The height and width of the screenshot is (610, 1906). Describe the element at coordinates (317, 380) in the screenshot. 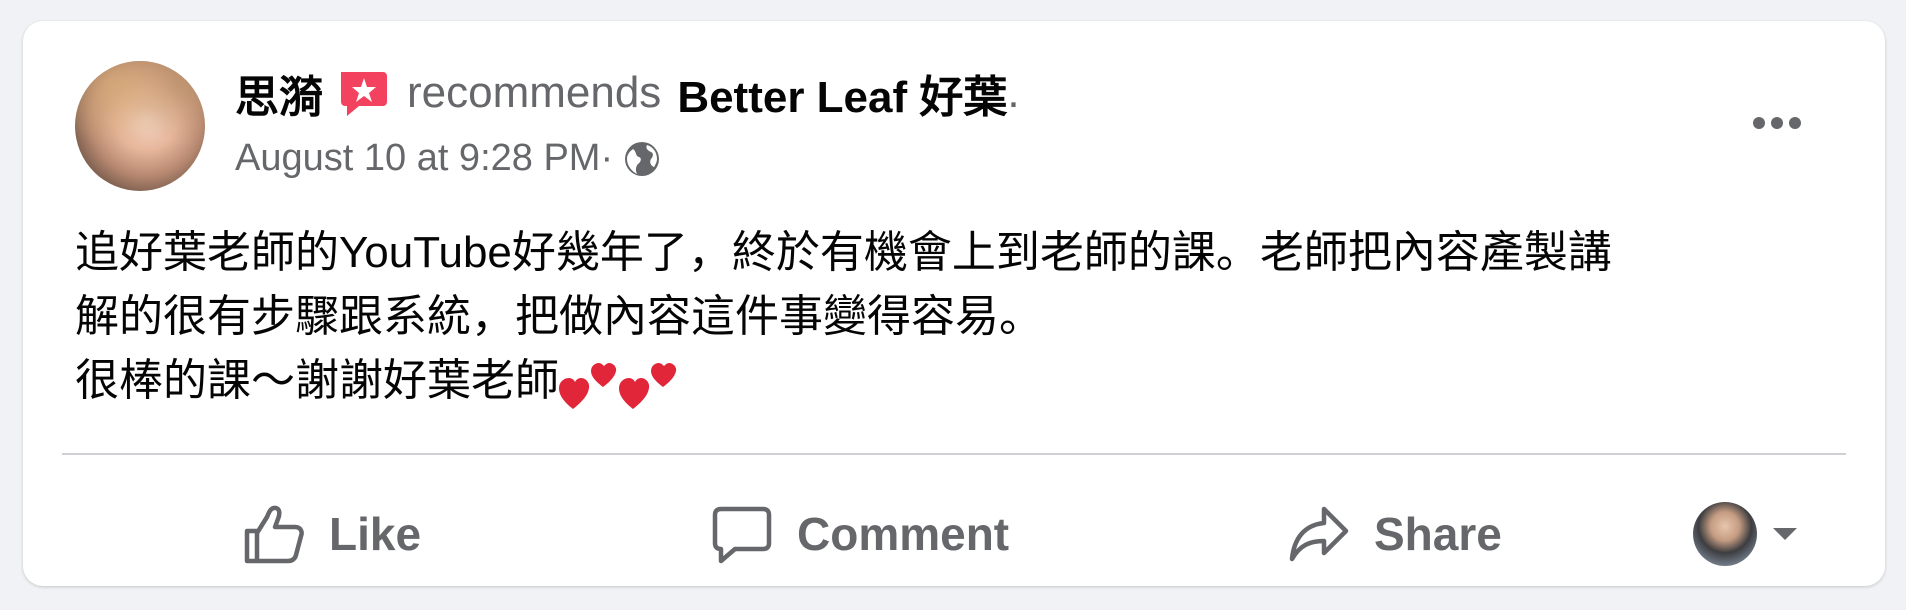

I see `post-body-text: 很棒的課～謝謝好葉老師` at that location.